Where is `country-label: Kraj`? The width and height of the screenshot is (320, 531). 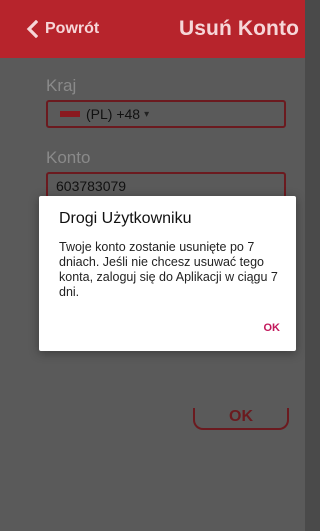 country-label: Kraj is located at coordinates (61, 85).